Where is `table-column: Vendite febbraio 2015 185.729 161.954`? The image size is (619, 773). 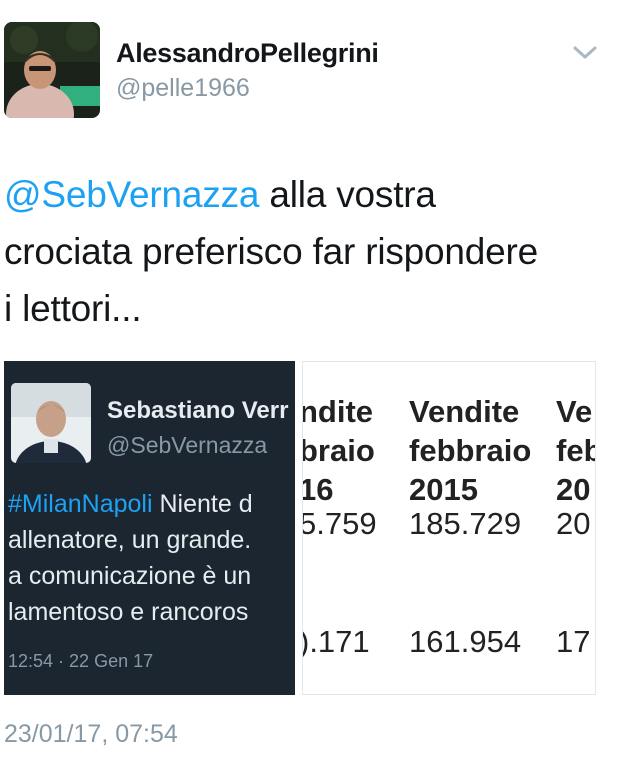
table-column: Vendite febbraio 2015 185.729 161.954 is located at coordinates (470, 525).